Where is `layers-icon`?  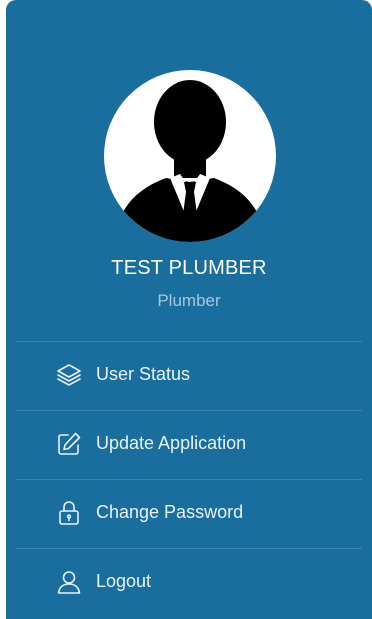 layers-icon is located at coordinates (69, 375).